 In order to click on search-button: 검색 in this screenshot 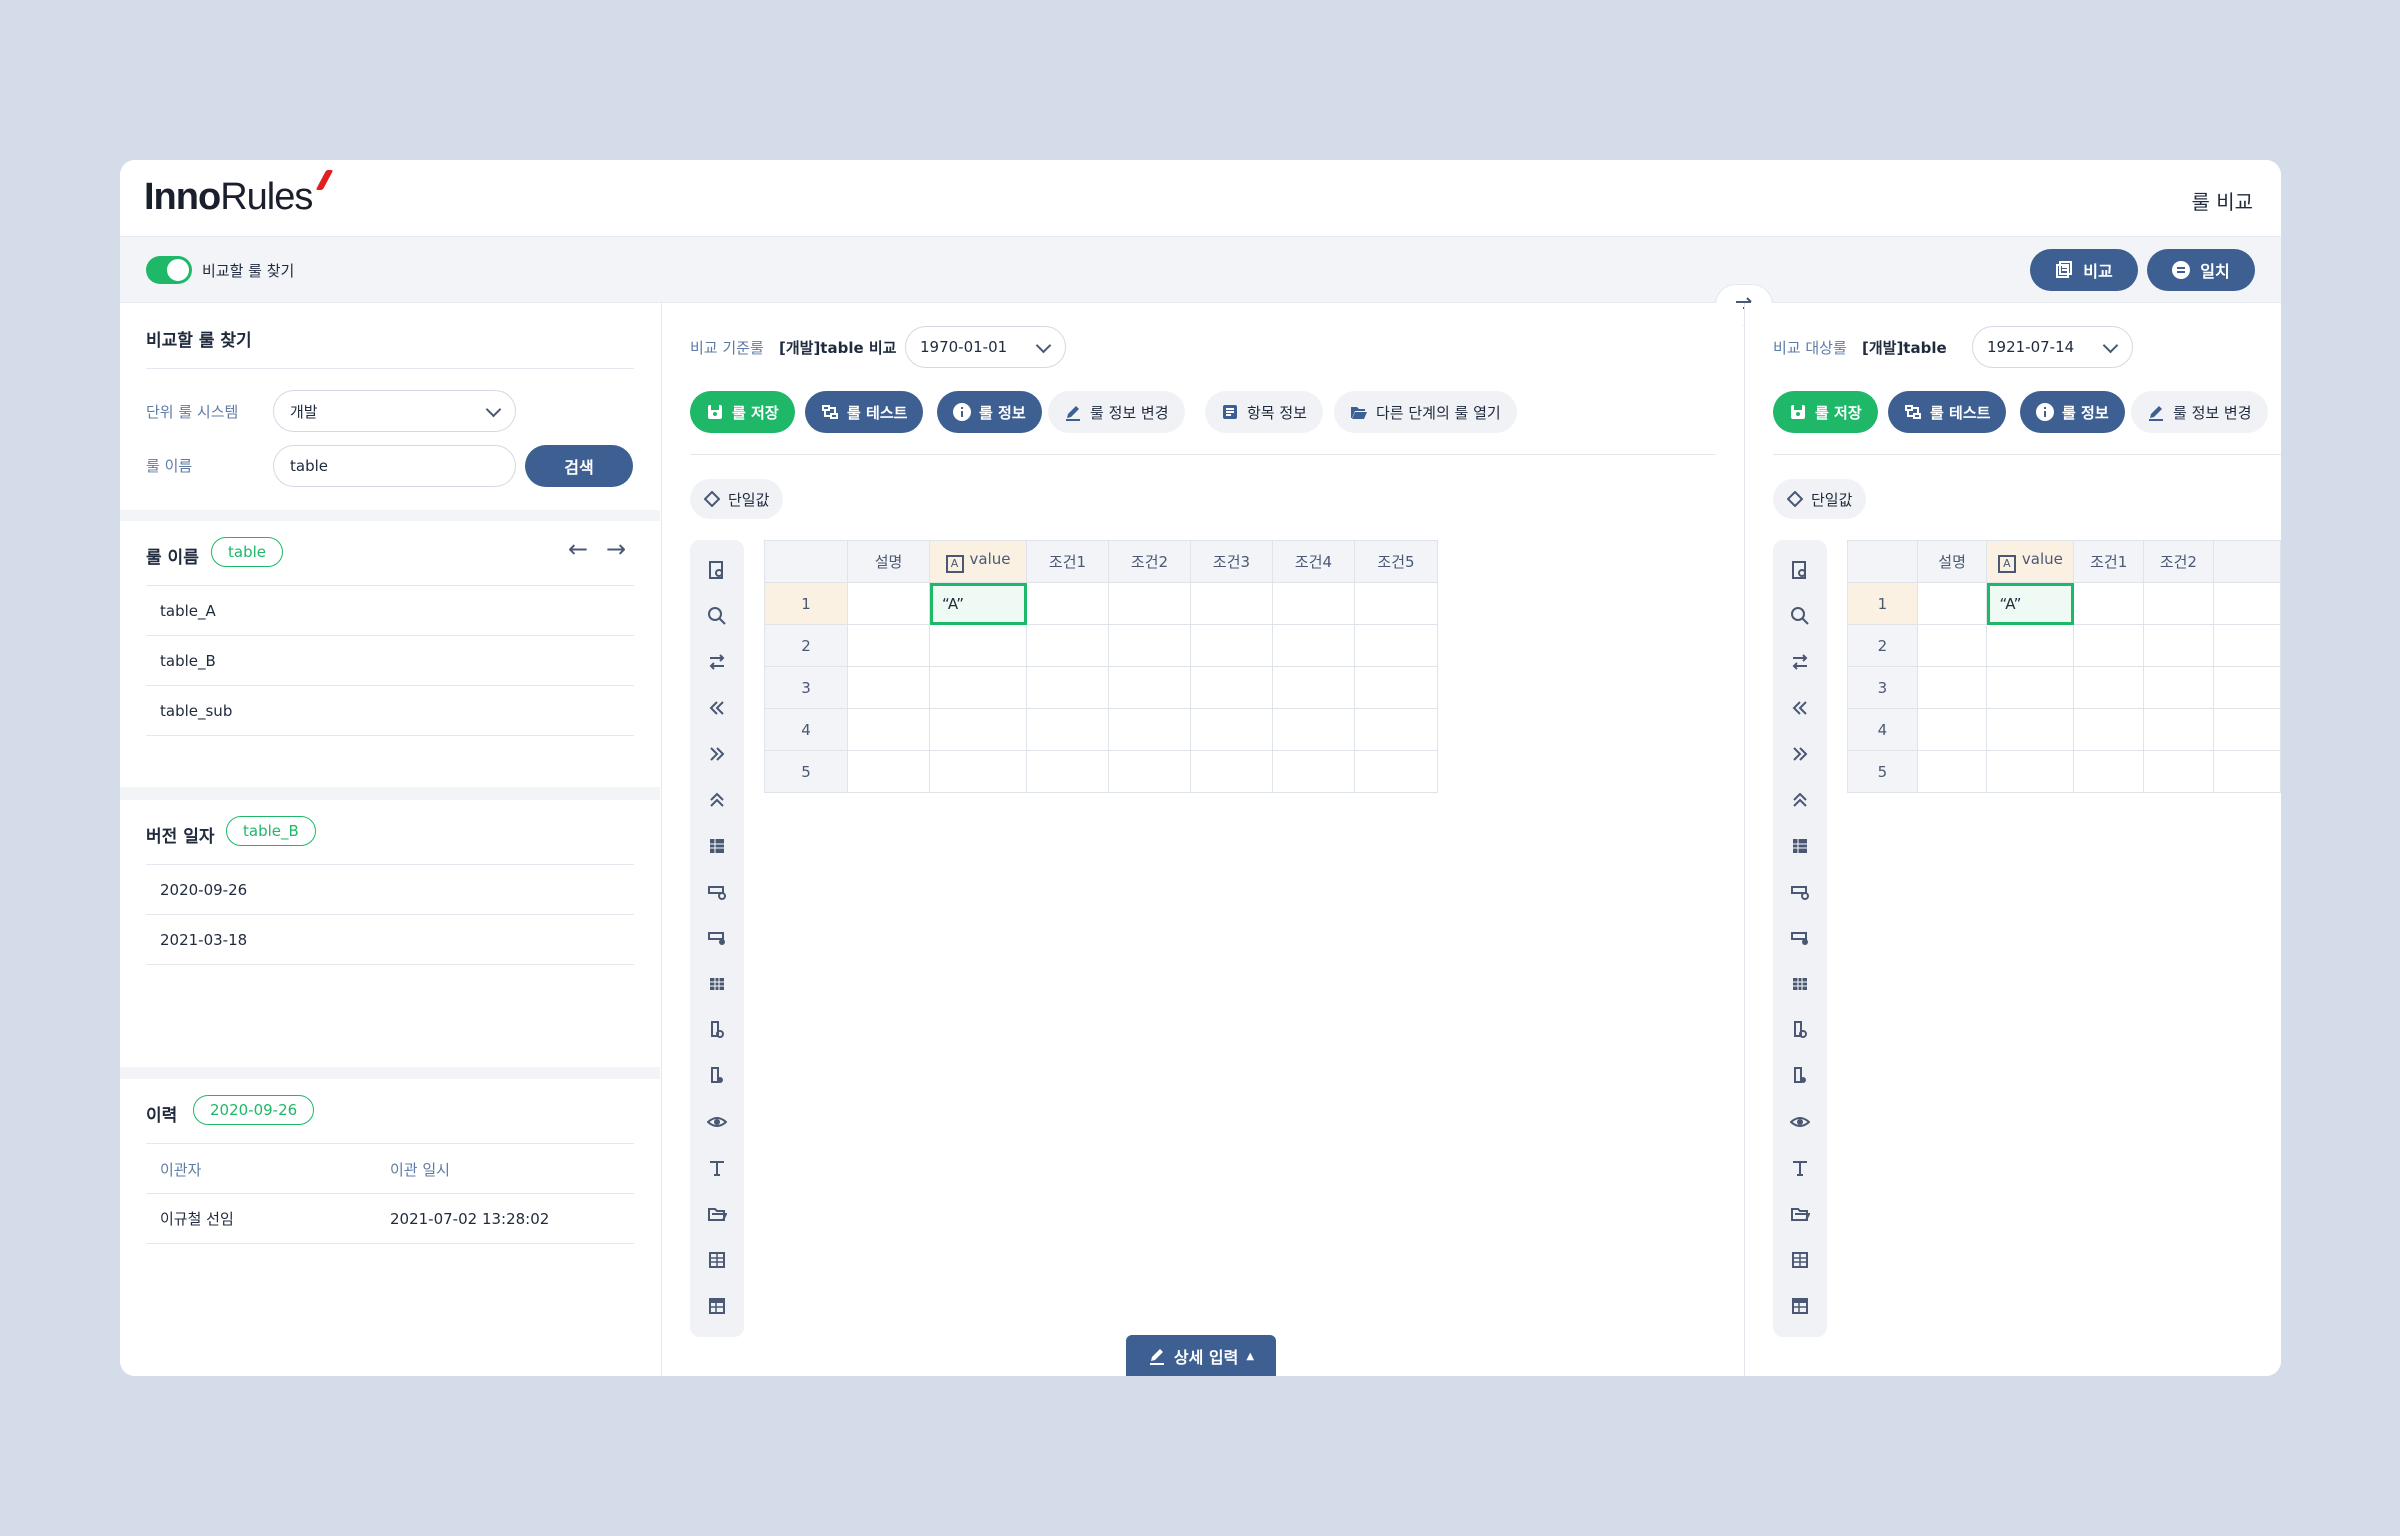, I will do `click(579, 466)`.